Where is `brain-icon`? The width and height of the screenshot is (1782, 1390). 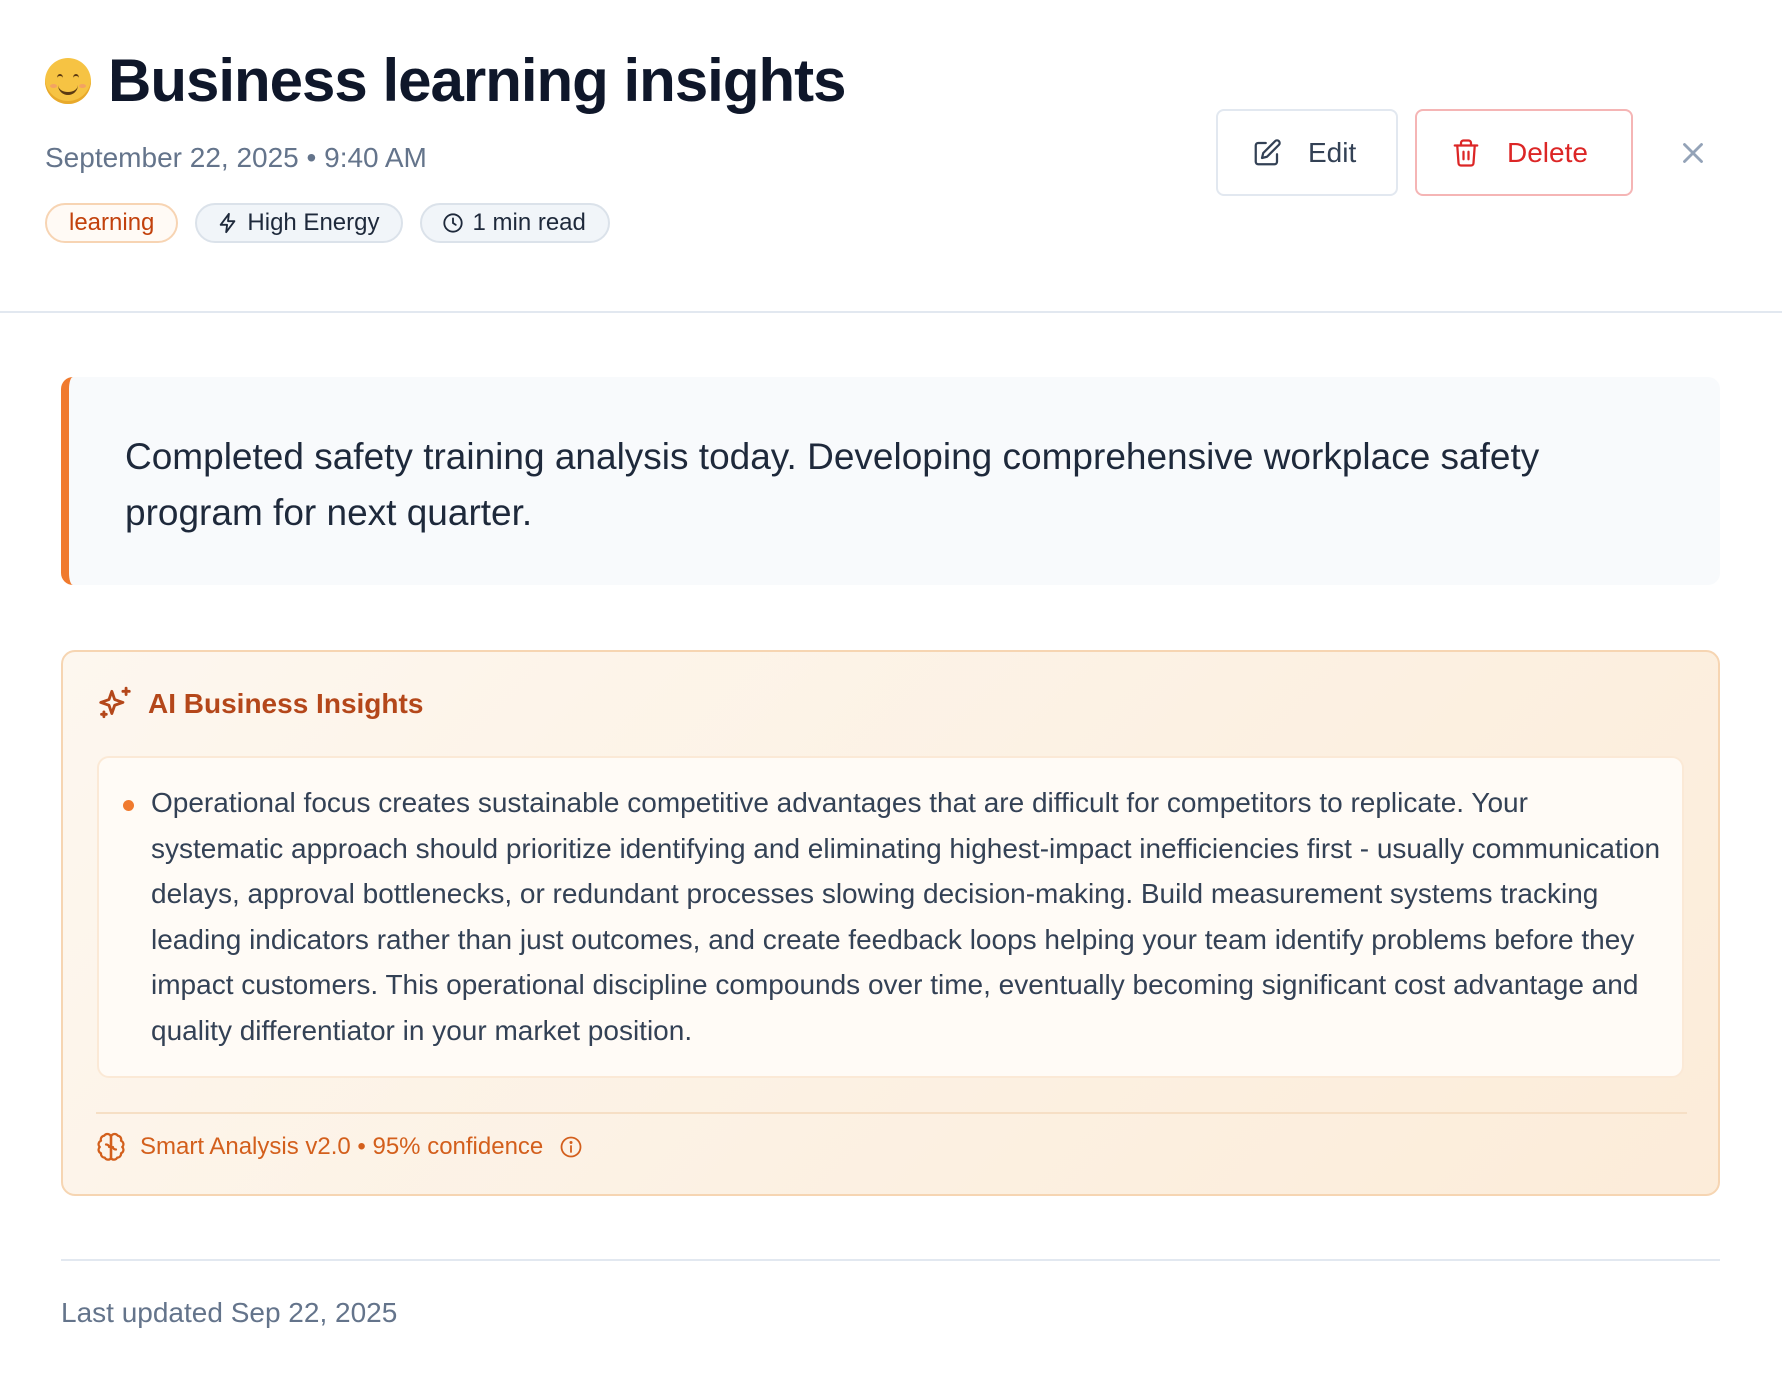 brain-icon is located at coordinates (111, 1146).